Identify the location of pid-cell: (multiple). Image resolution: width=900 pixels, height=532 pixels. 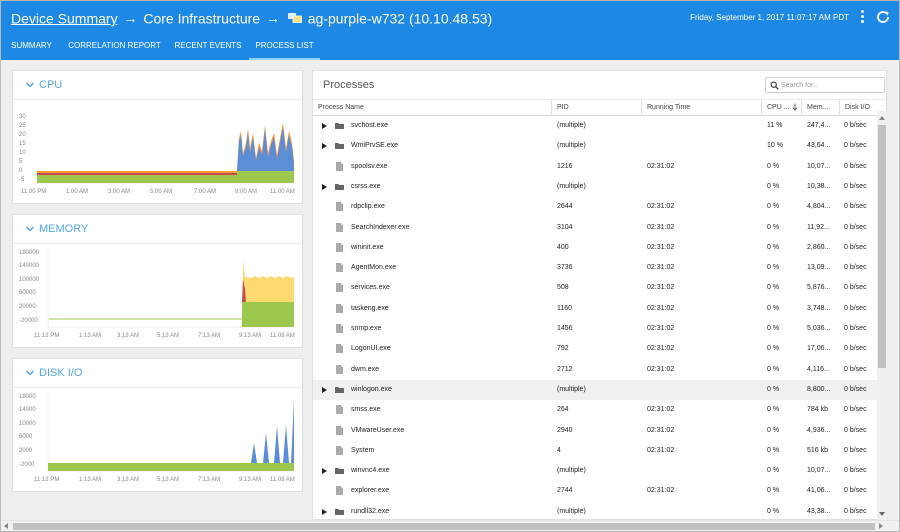
(571, 511).